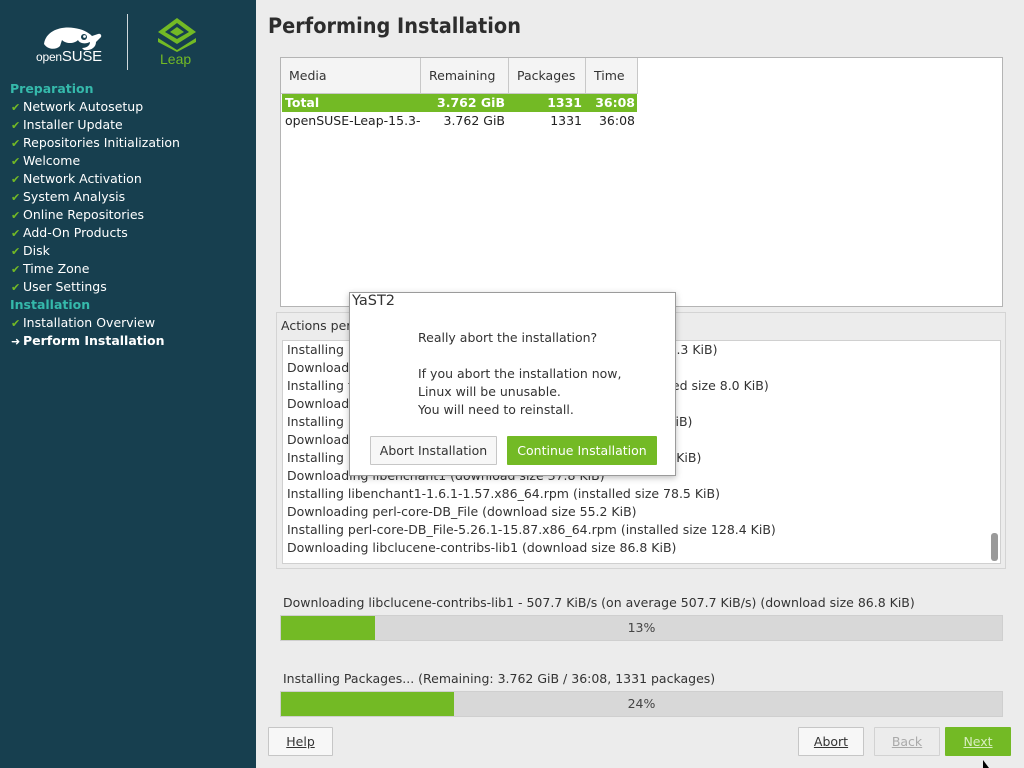  I want to click on next-button: Next, so click(978, 741).